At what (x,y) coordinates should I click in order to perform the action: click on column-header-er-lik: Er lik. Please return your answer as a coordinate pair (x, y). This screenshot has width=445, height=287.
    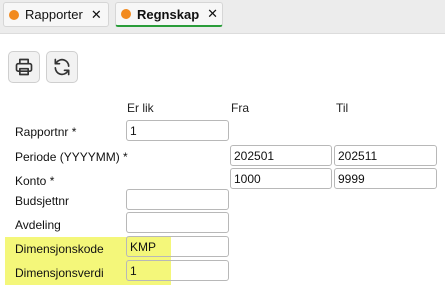
    Looking at the image, I should click on (140, 108).